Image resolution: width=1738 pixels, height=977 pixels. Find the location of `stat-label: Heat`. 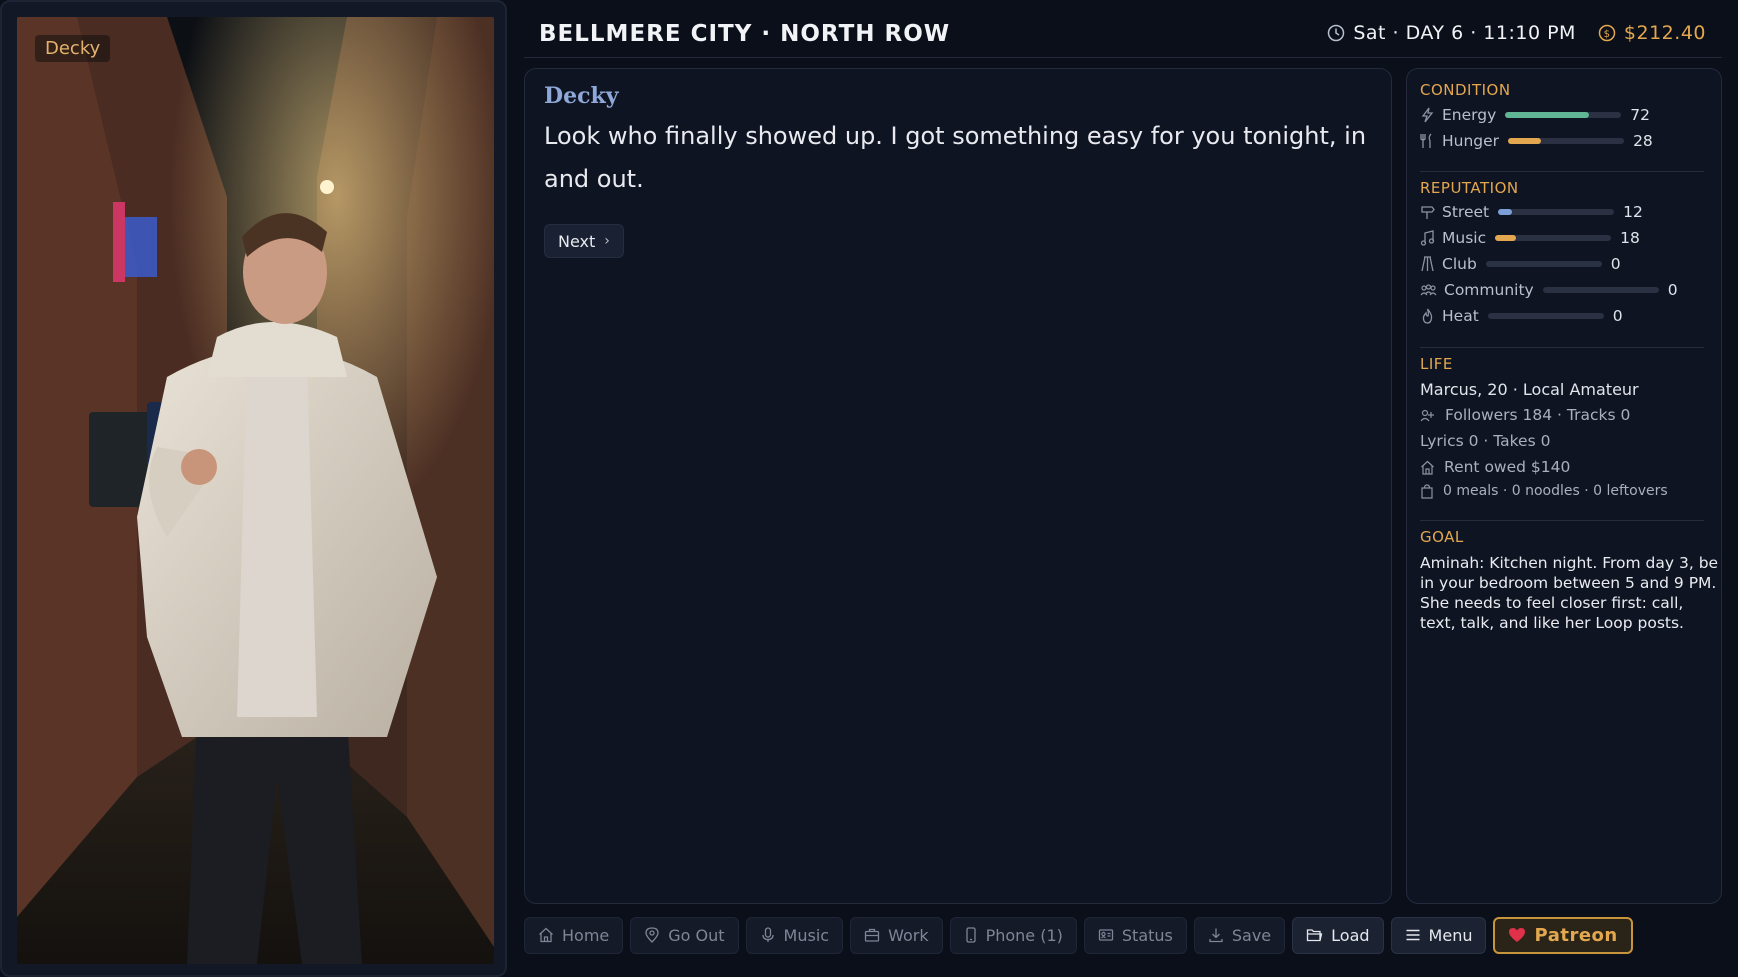

stat-label: Heat is located at coordinates (1460, 316).